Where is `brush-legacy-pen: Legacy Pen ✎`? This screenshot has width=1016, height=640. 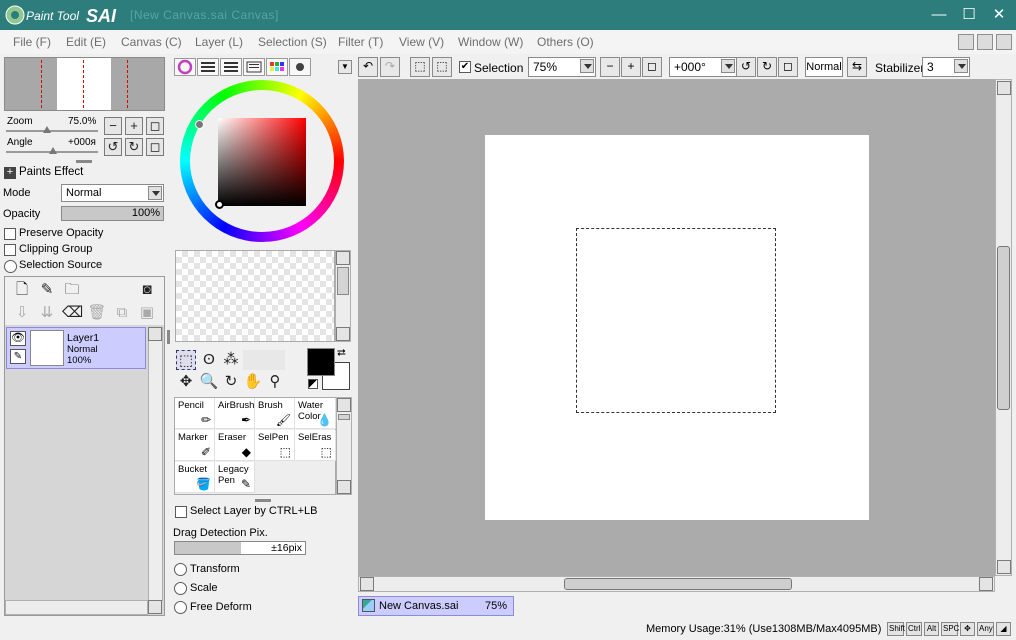 brush-legacy-pen: Legacy Pen ✎ is located at coordinates (235, 477).